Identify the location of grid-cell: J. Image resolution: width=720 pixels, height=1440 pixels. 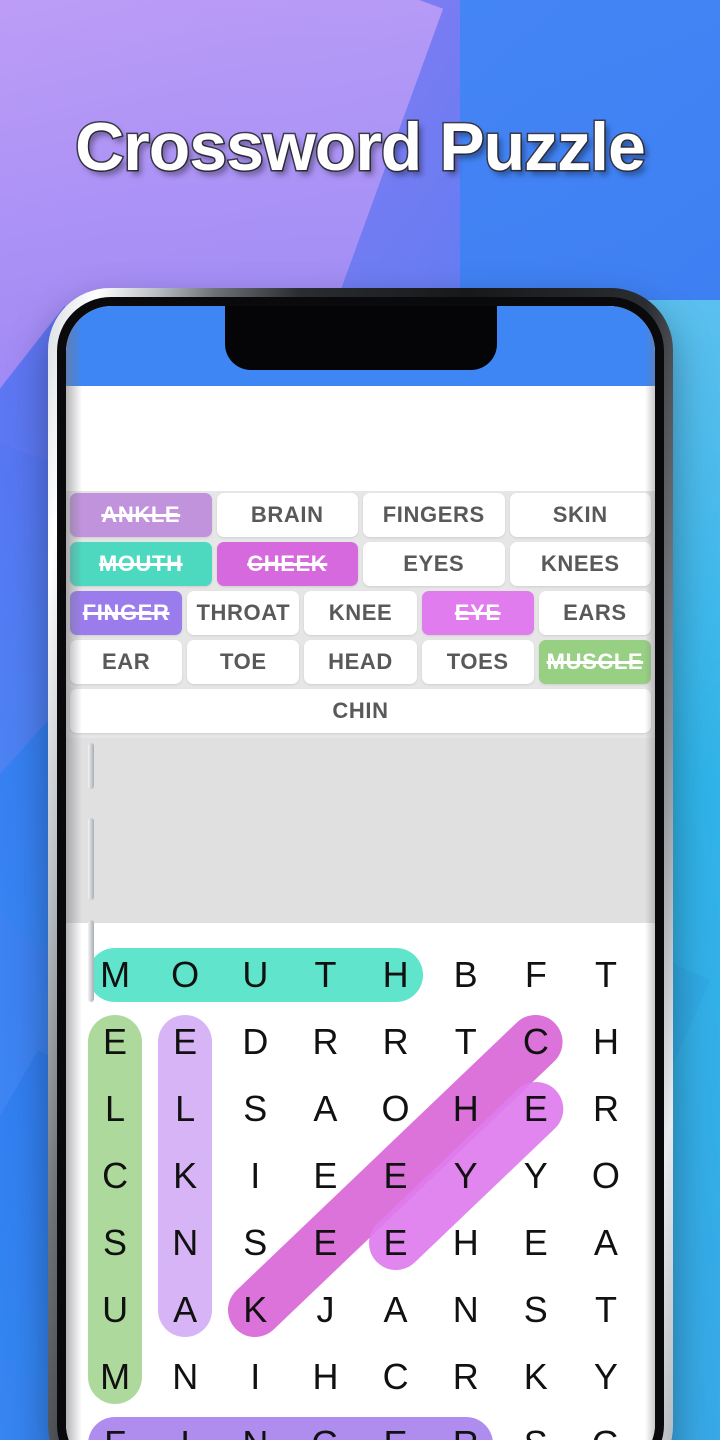
(325, 1309).